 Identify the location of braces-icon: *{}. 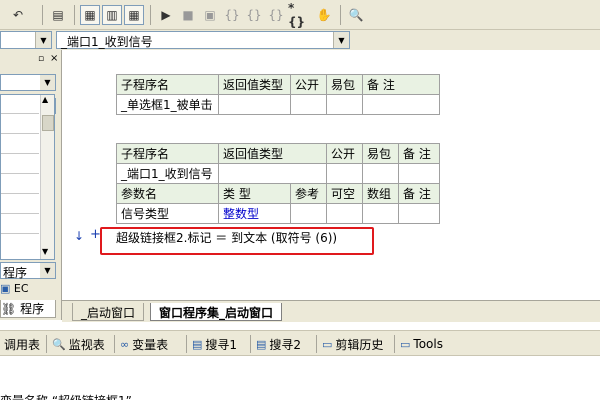
(298, 15).